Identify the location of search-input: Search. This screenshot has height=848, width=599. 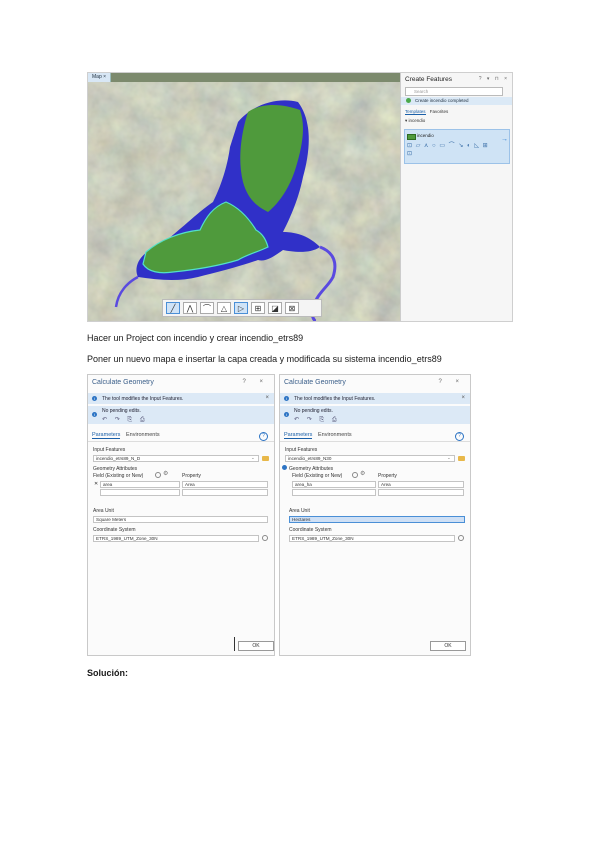
(454, 91).